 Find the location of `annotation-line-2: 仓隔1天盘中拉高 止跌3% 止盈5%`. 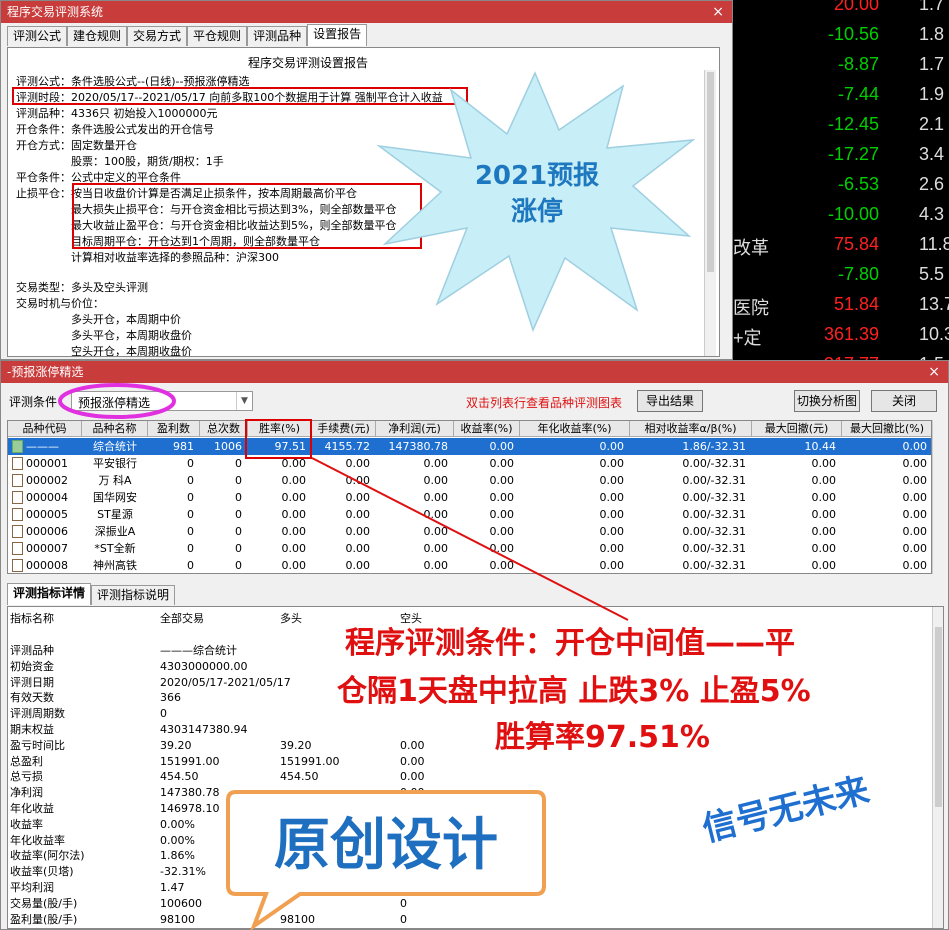

annotation-line-2: 仓隔1天盘中拉高 止跌3% 止盈5% is located at coordinates (574, 691).